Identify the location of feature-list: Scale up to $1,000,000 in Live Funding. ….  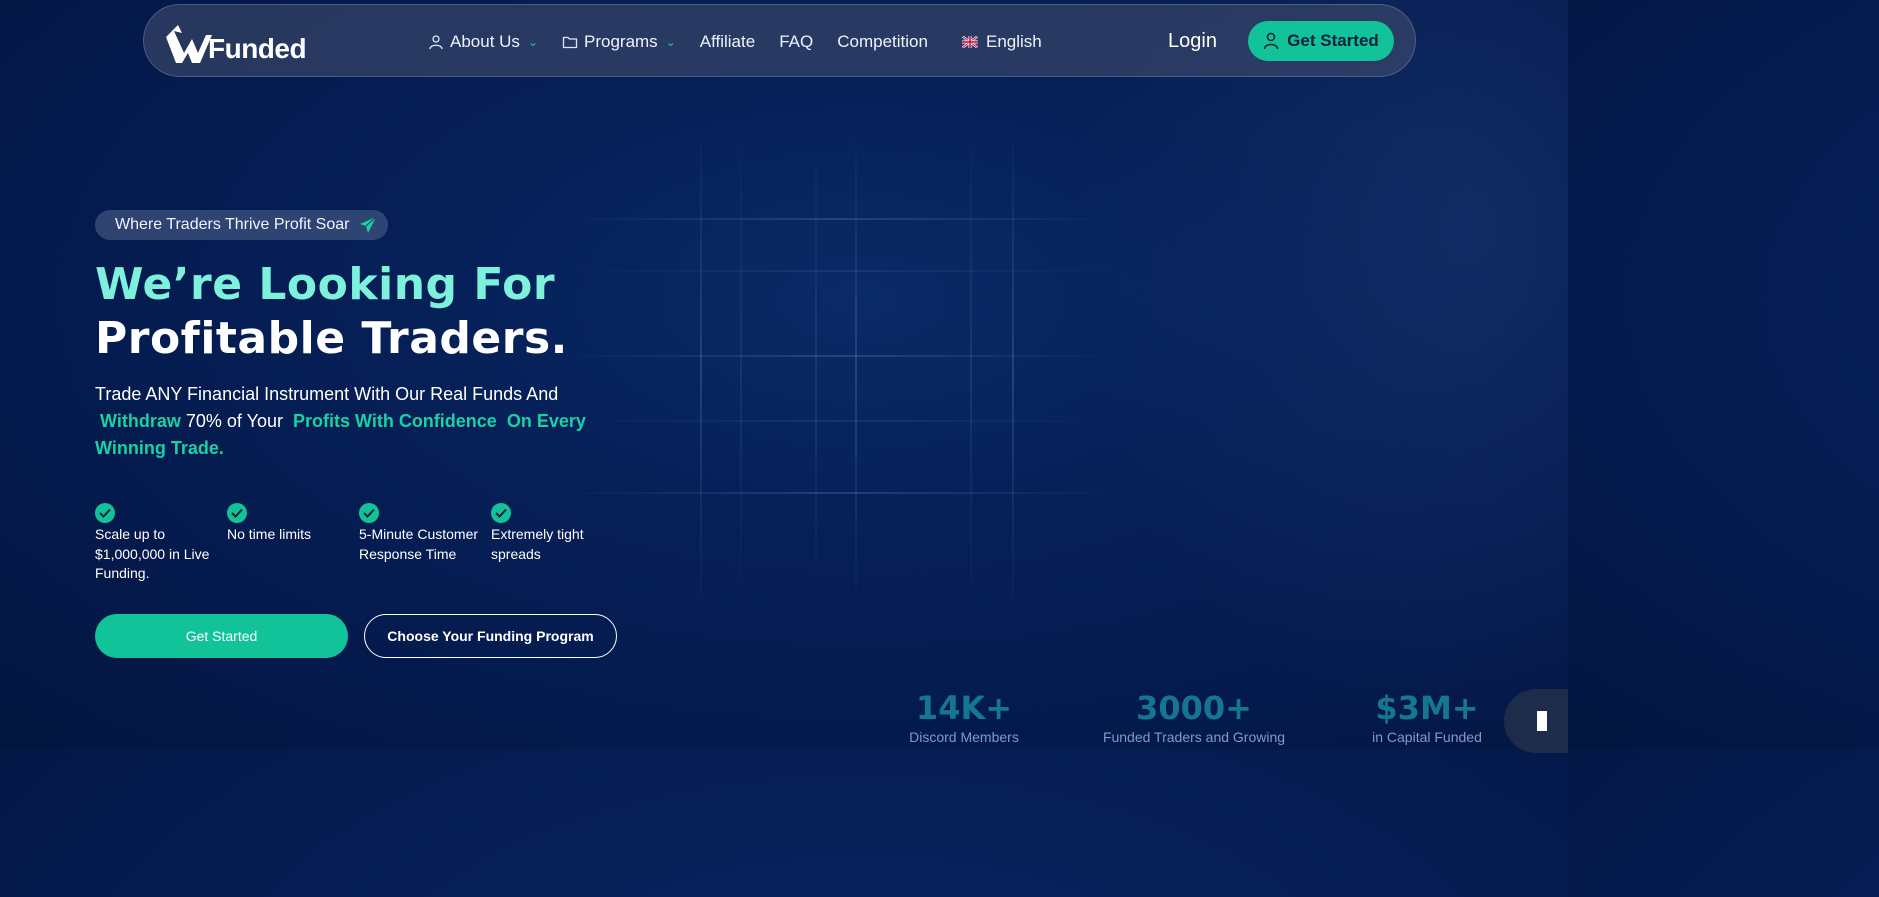
(359, 543).